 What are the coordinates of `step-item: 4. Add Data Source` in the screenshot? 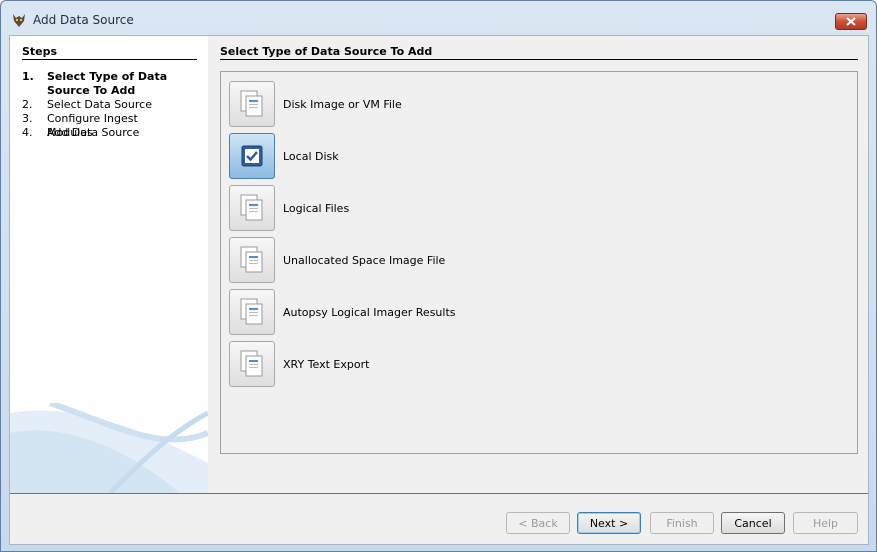 It's located at (99, 133).